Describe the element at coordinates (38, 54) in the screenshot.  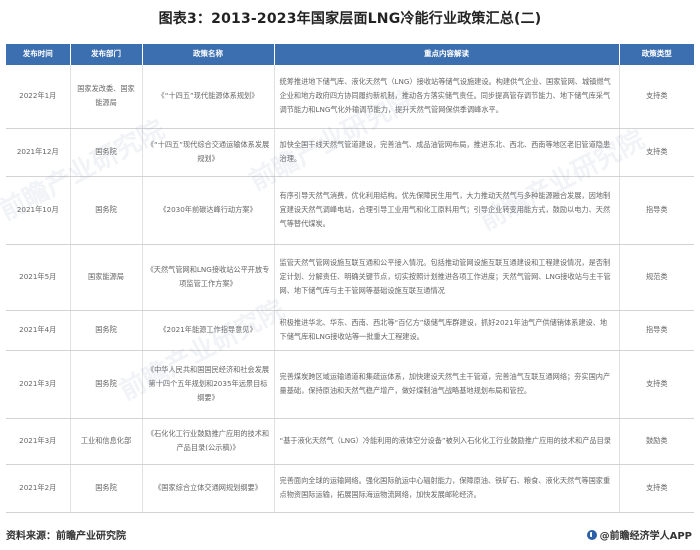
I see `header-date: 发布时间` at that location.